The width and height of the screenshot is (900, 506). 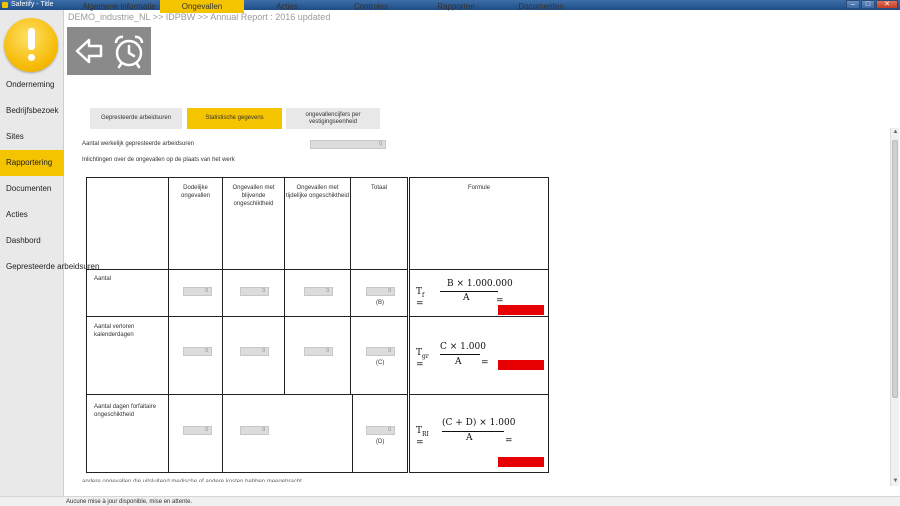 I want to click on window-title: Safetify - Title, so click(x=32, y=4).